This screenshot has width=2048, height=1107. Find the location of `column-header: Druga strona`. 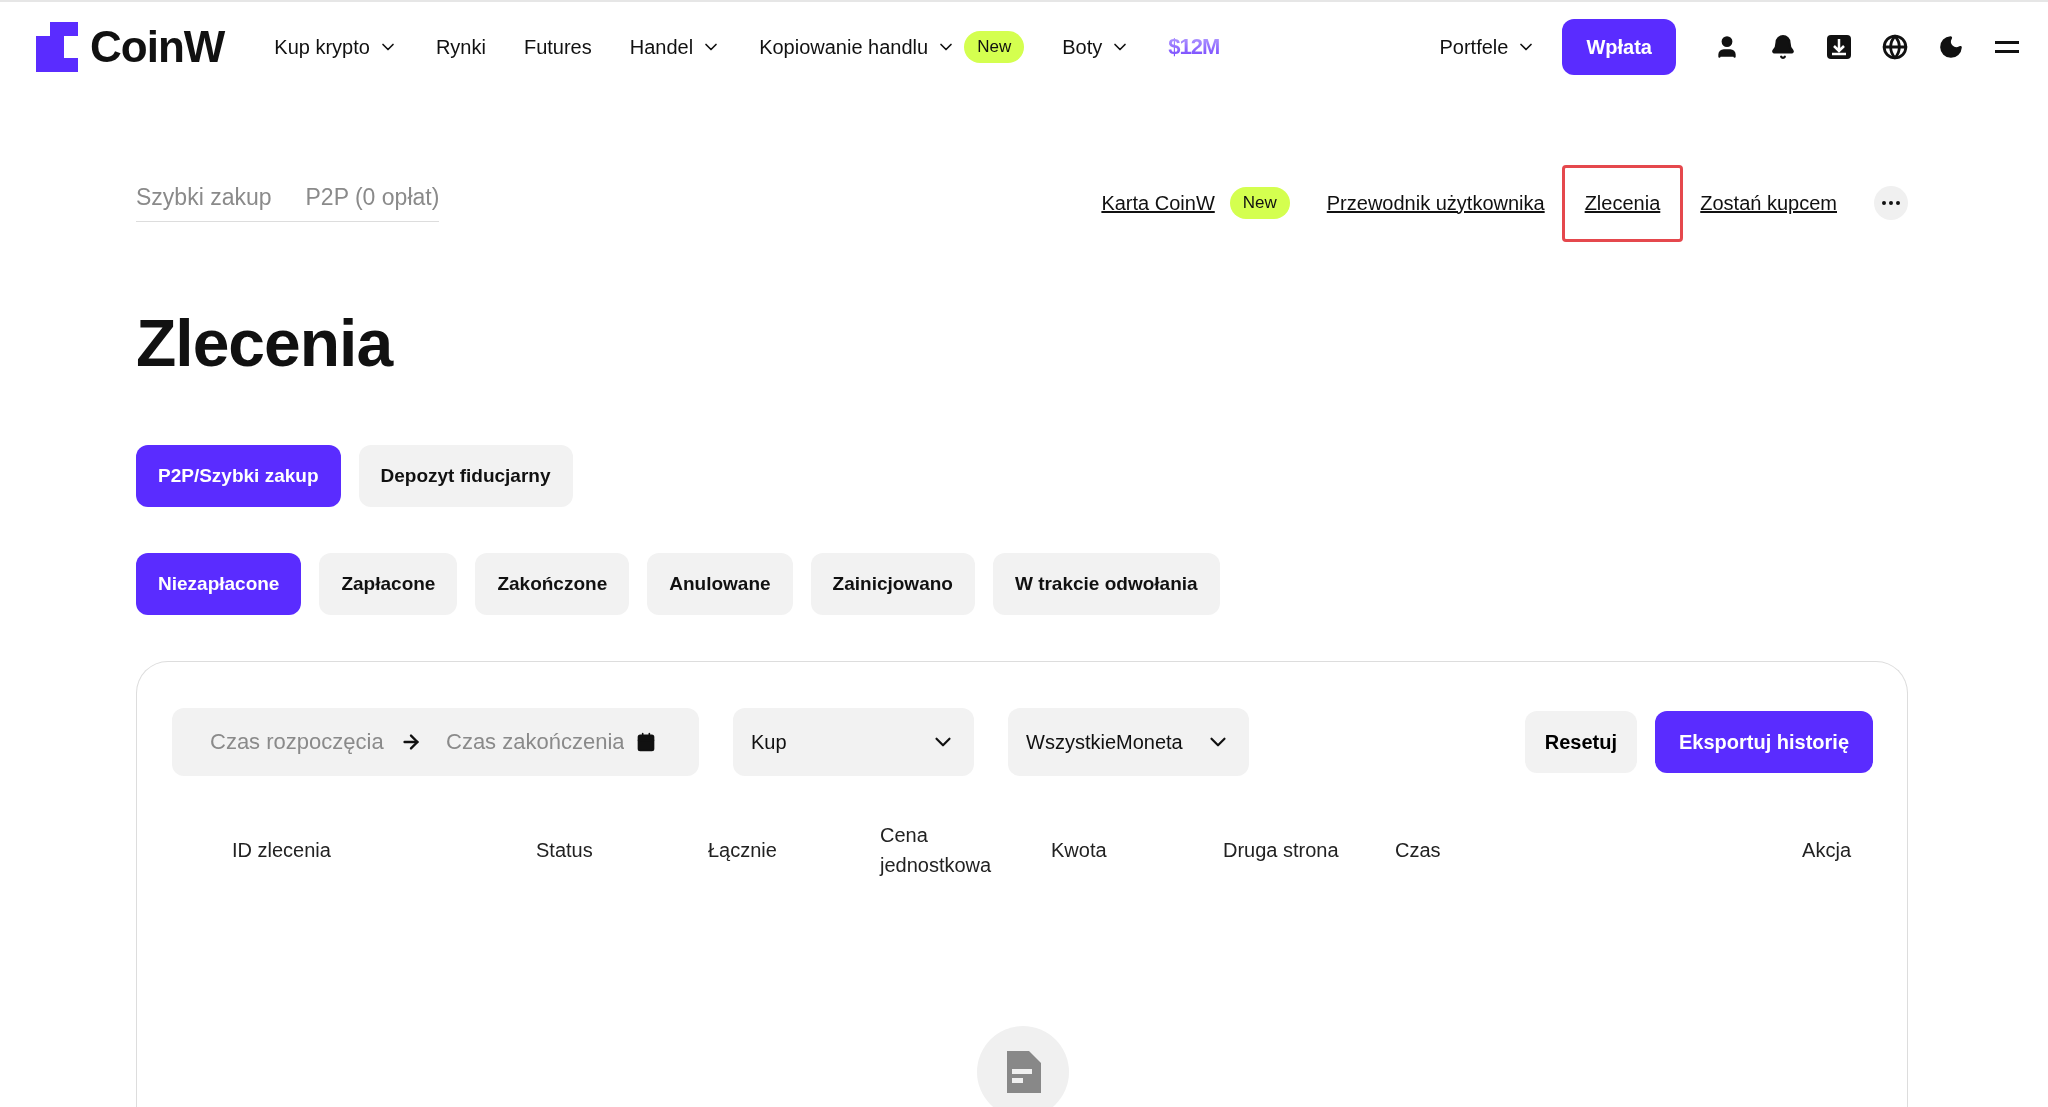

column-header: Druga strona is located at coordinates (1281, 850).